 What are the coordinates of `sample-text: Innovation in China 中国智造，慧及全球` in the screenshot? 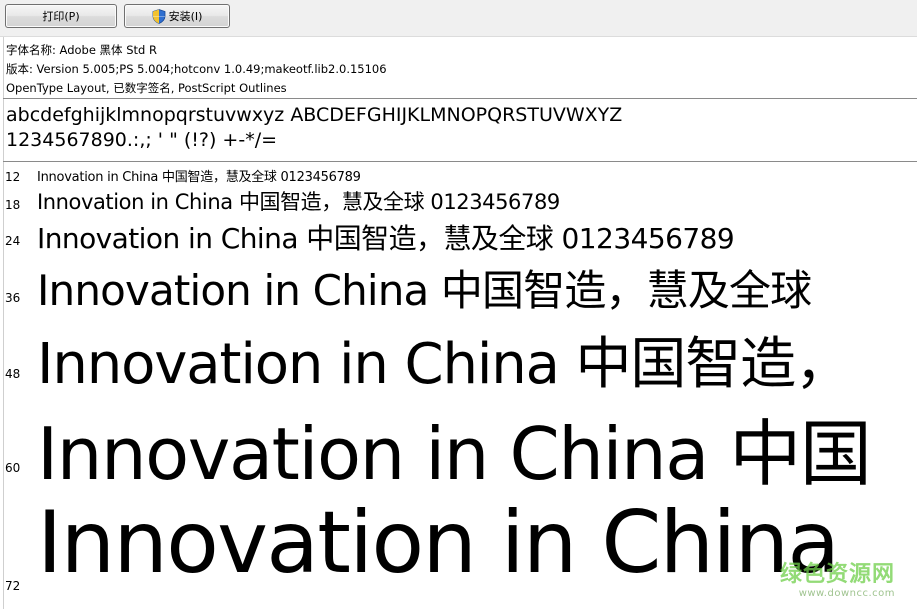 It's located at (424, 290).